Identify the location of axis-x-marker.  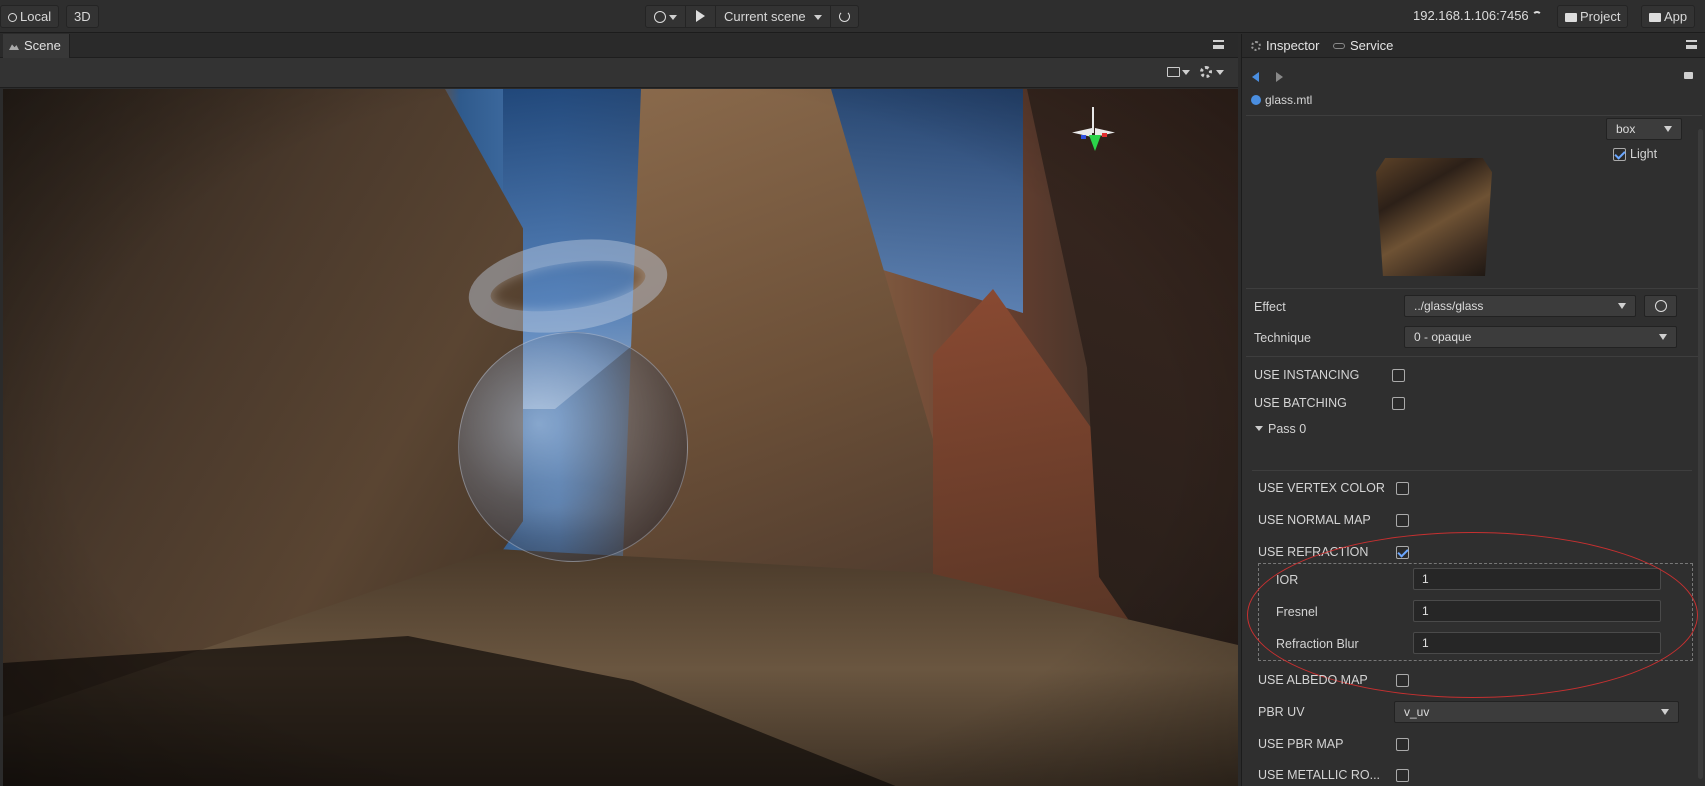
(1104, 135).